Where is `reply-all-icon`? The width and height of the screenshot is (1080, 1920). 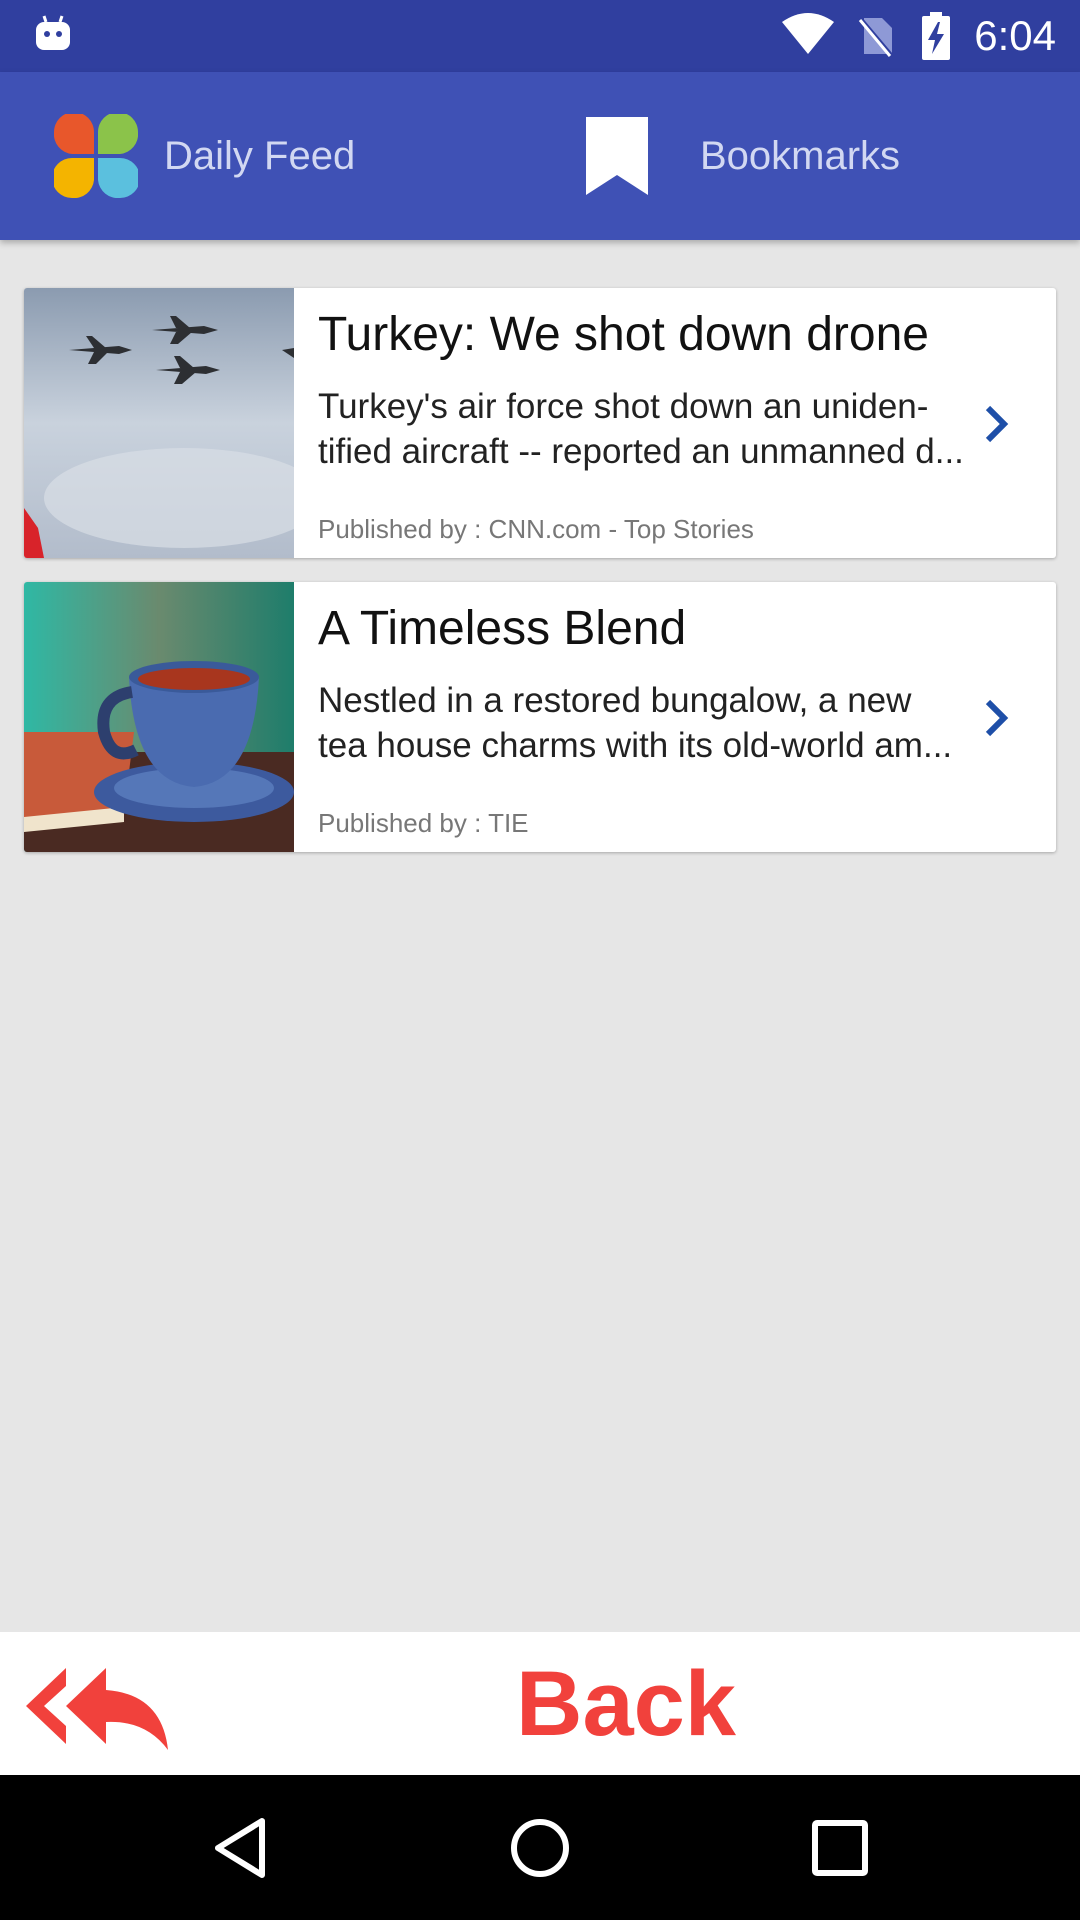
reply-all-icon is located at coordinates (97, 1709).